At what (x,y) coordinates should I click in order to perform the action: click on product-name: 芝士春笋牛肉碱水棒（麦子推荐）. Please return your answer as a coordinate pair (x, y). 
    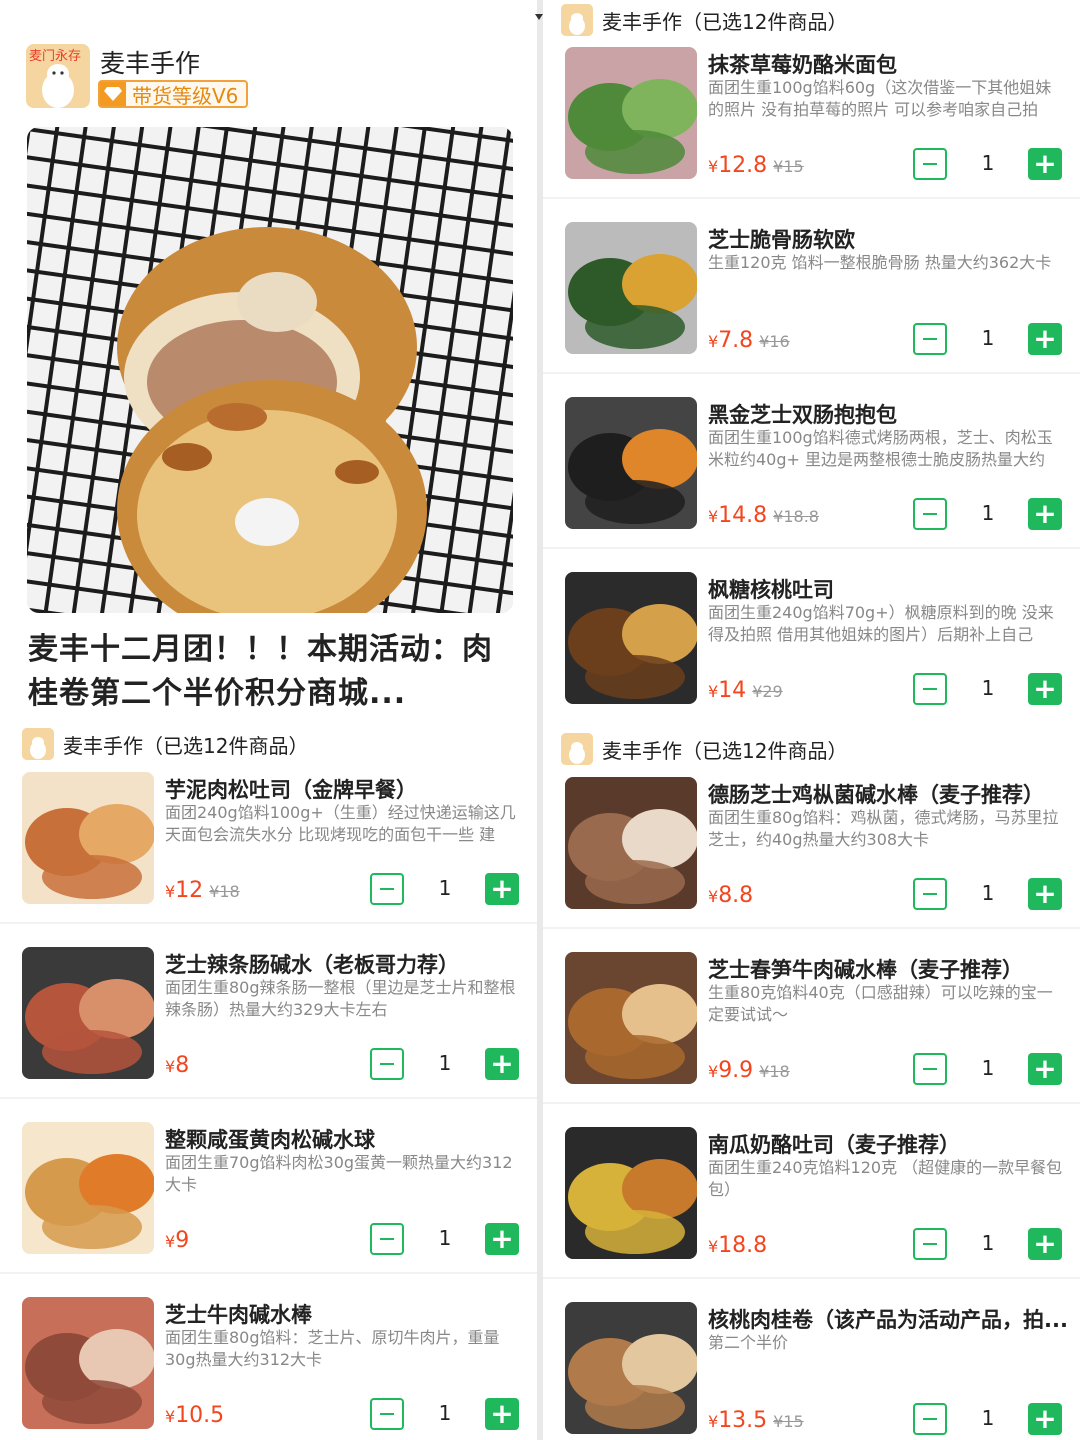
    Looking at the image, I should click on (888, 969).